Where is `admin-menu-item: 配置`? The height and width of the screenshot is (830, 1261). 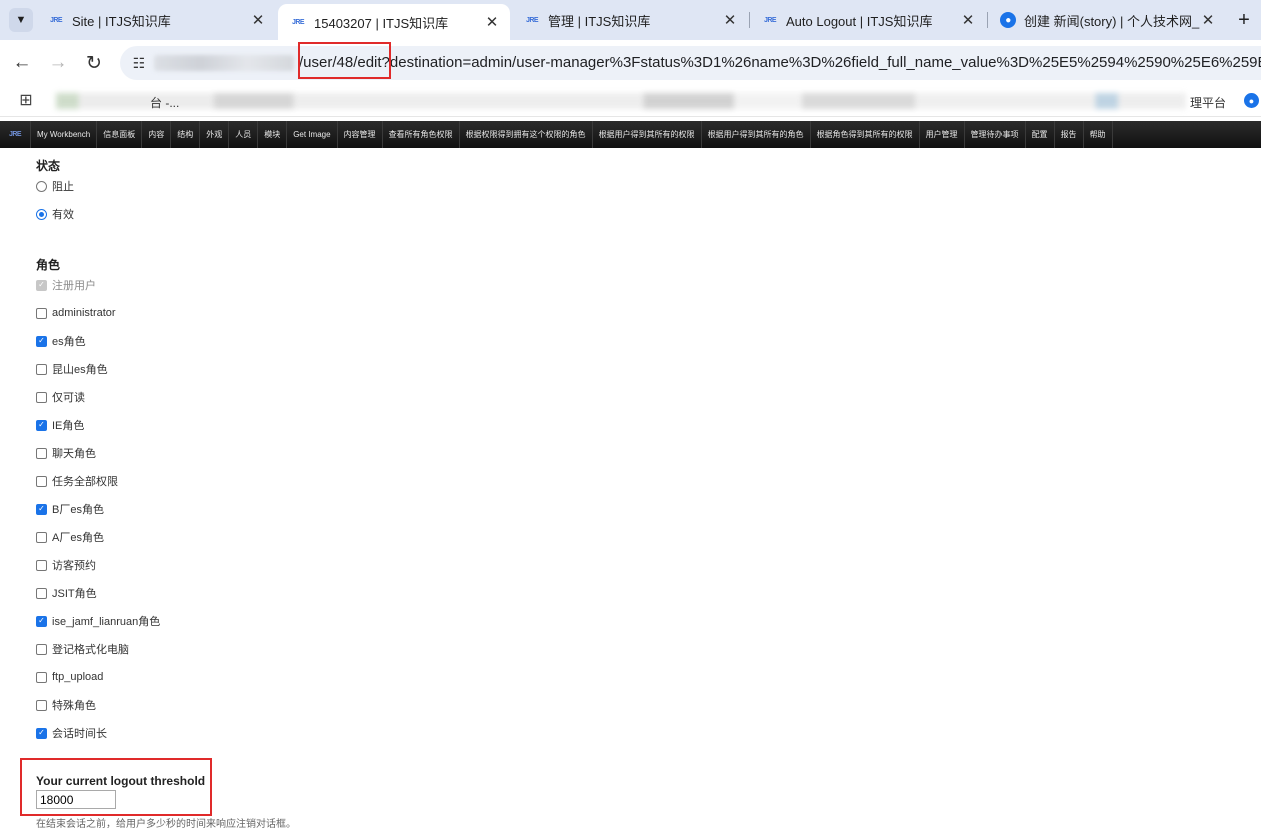 admin-menu-item: 配置 is located at coordinates (1040, 134).